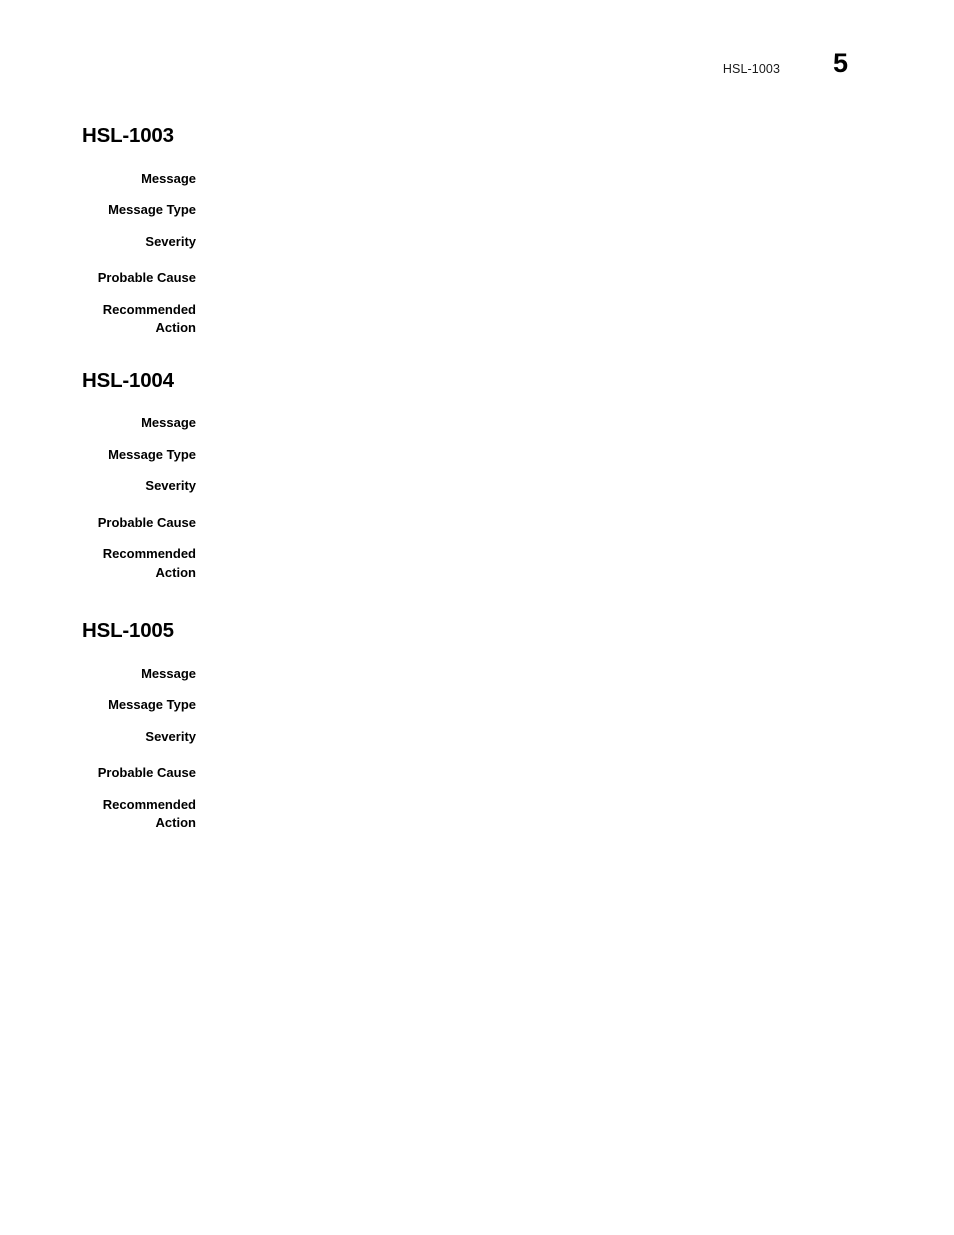 This screenshot has height=1235, width=954. I want to click on page-number: 5, so click(840, 63).